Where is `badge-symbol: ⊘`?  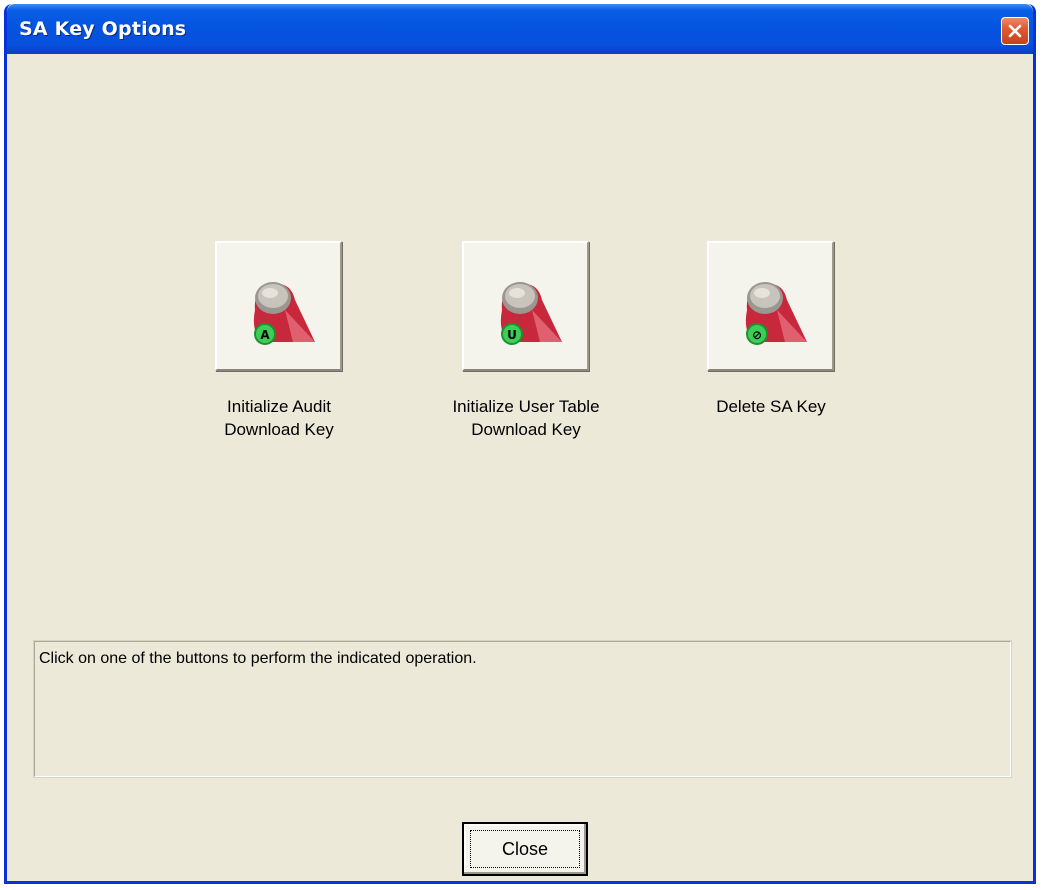
badge-symbol: ⊘ is located at coordinates (757, 335).